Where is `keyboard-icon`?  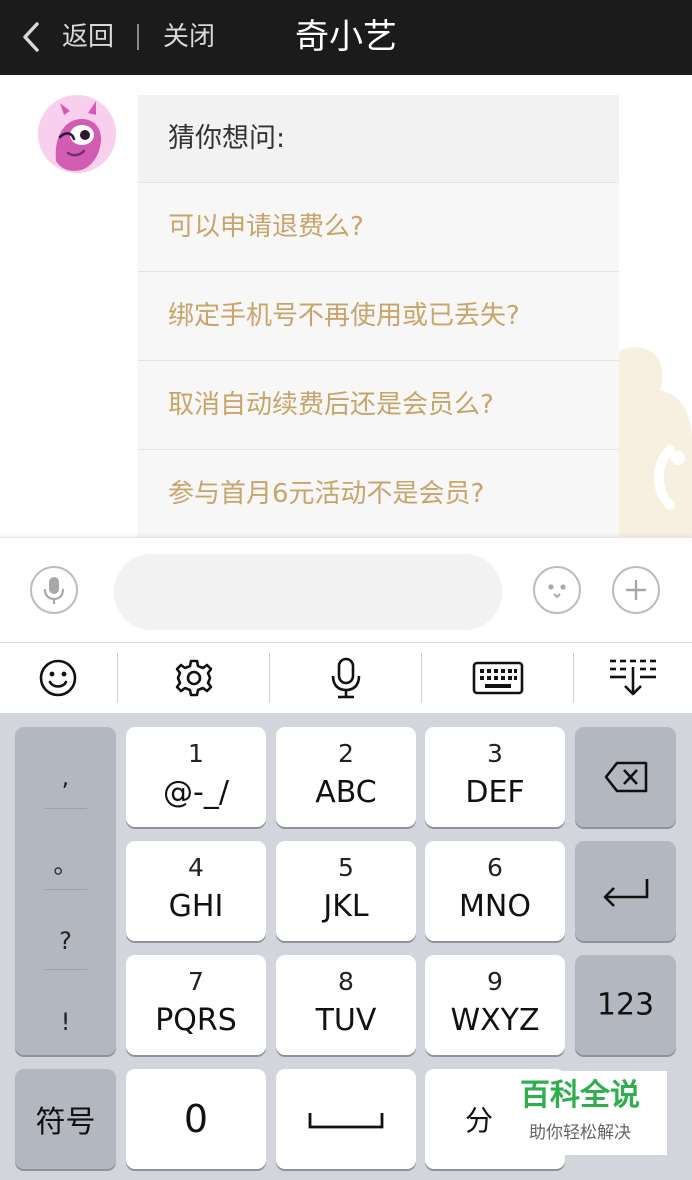 keyboard-icon is located at coordinates (498, 678).